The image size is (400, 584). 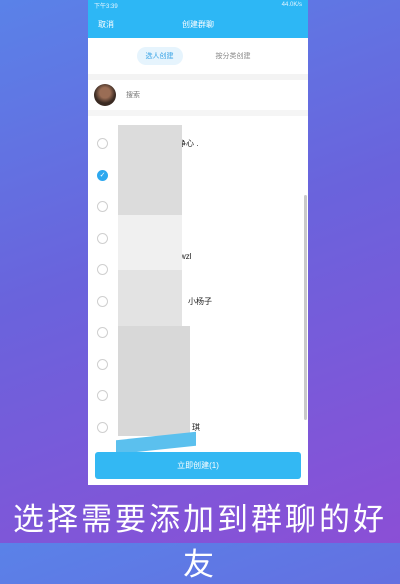 I want to click on scrollbar, so click(x=305, y=307).